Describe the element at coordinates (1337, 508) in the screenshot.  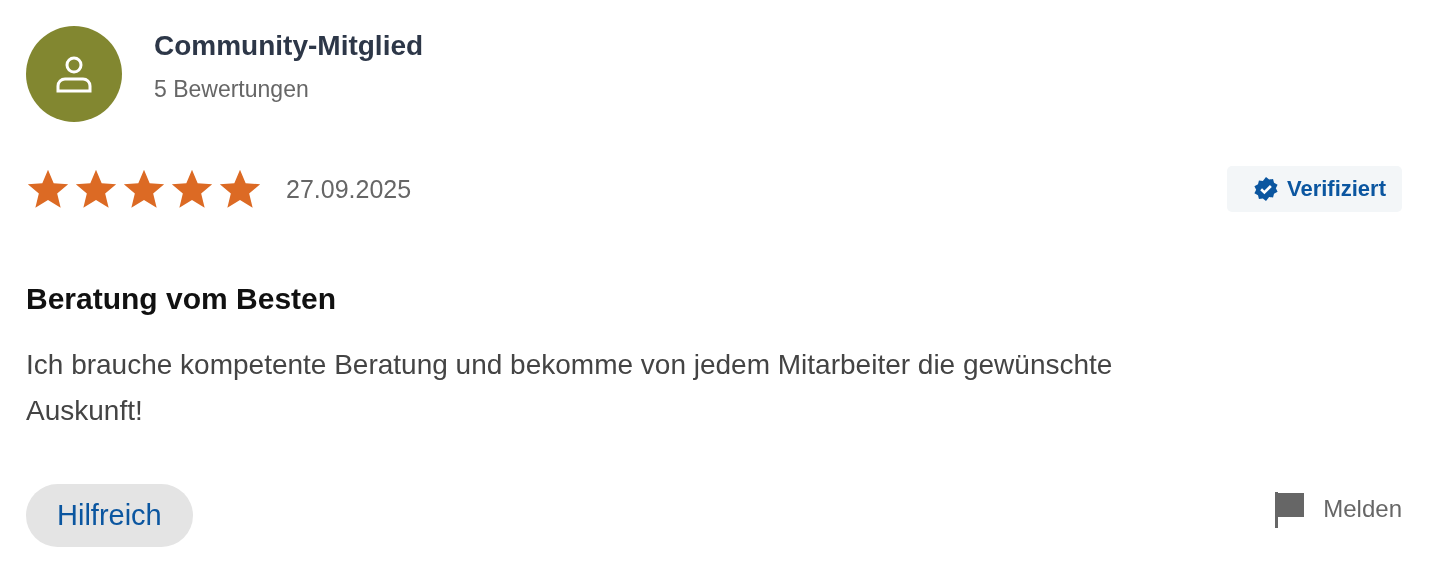
I see `report-link: Melden` at that location.